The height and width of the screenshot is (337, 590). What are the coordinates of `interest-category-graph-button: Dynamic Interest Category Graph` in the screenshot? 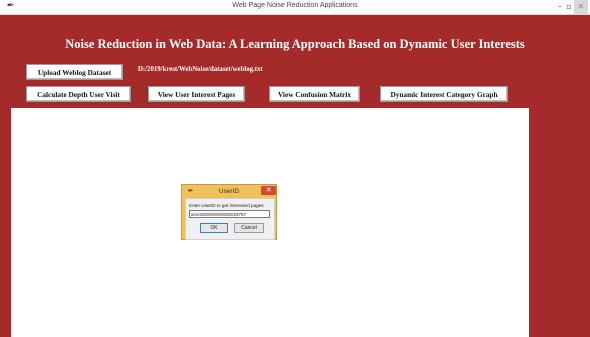 It's located at (444, 94).